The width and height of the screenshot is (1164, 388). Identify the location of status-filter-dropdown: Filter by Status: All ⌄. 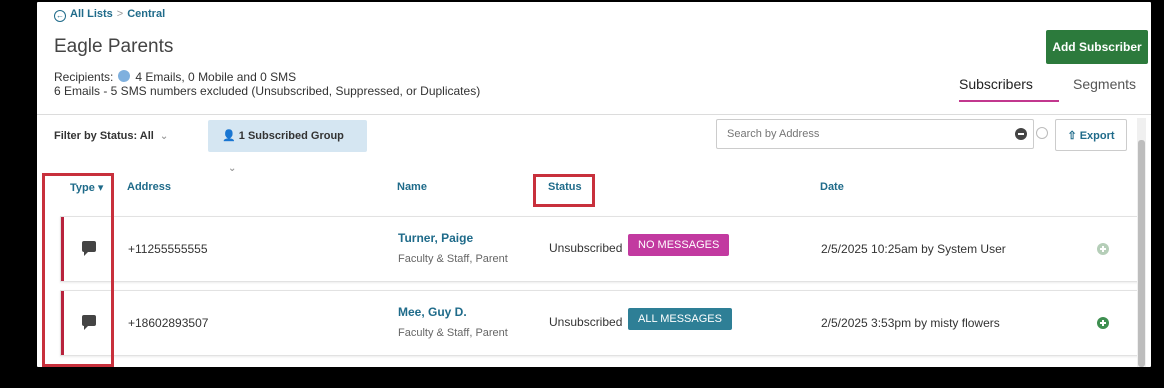
(111, 136).